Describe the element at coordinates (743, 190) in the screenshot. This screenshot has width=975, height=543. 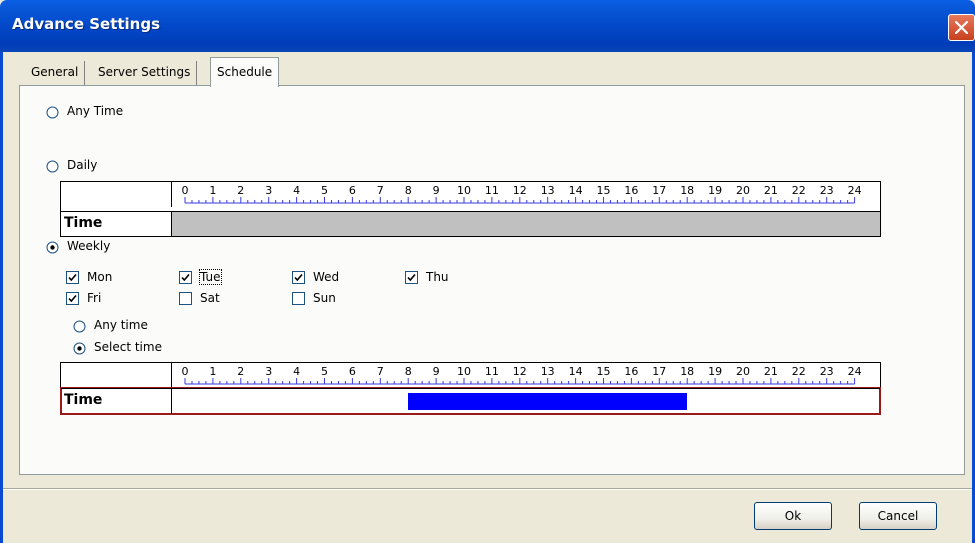
I see `daily-hour-label: 20` at that location.